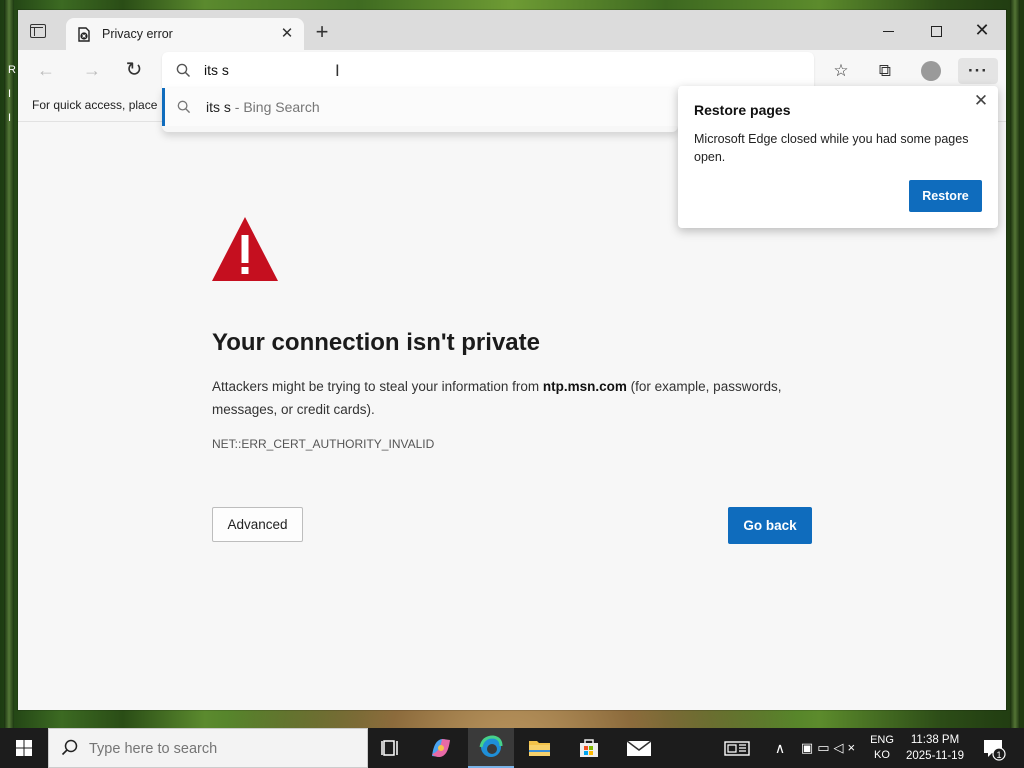  I want to click on suggestion-bing-search: its s - Bing Search, so click(420, 107).